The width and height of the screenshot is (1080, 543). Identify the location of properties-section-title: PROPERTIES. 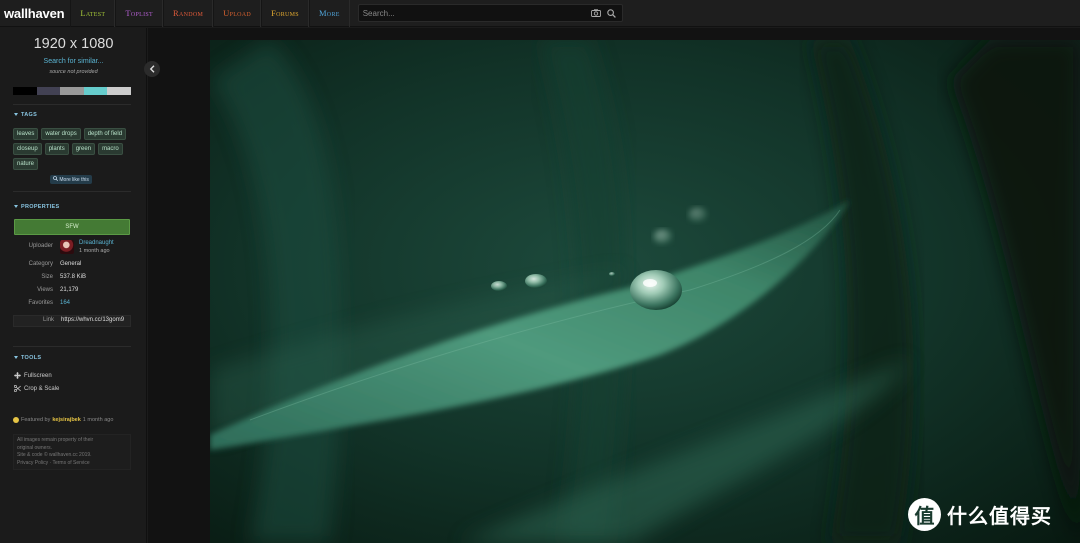
(36, 207).